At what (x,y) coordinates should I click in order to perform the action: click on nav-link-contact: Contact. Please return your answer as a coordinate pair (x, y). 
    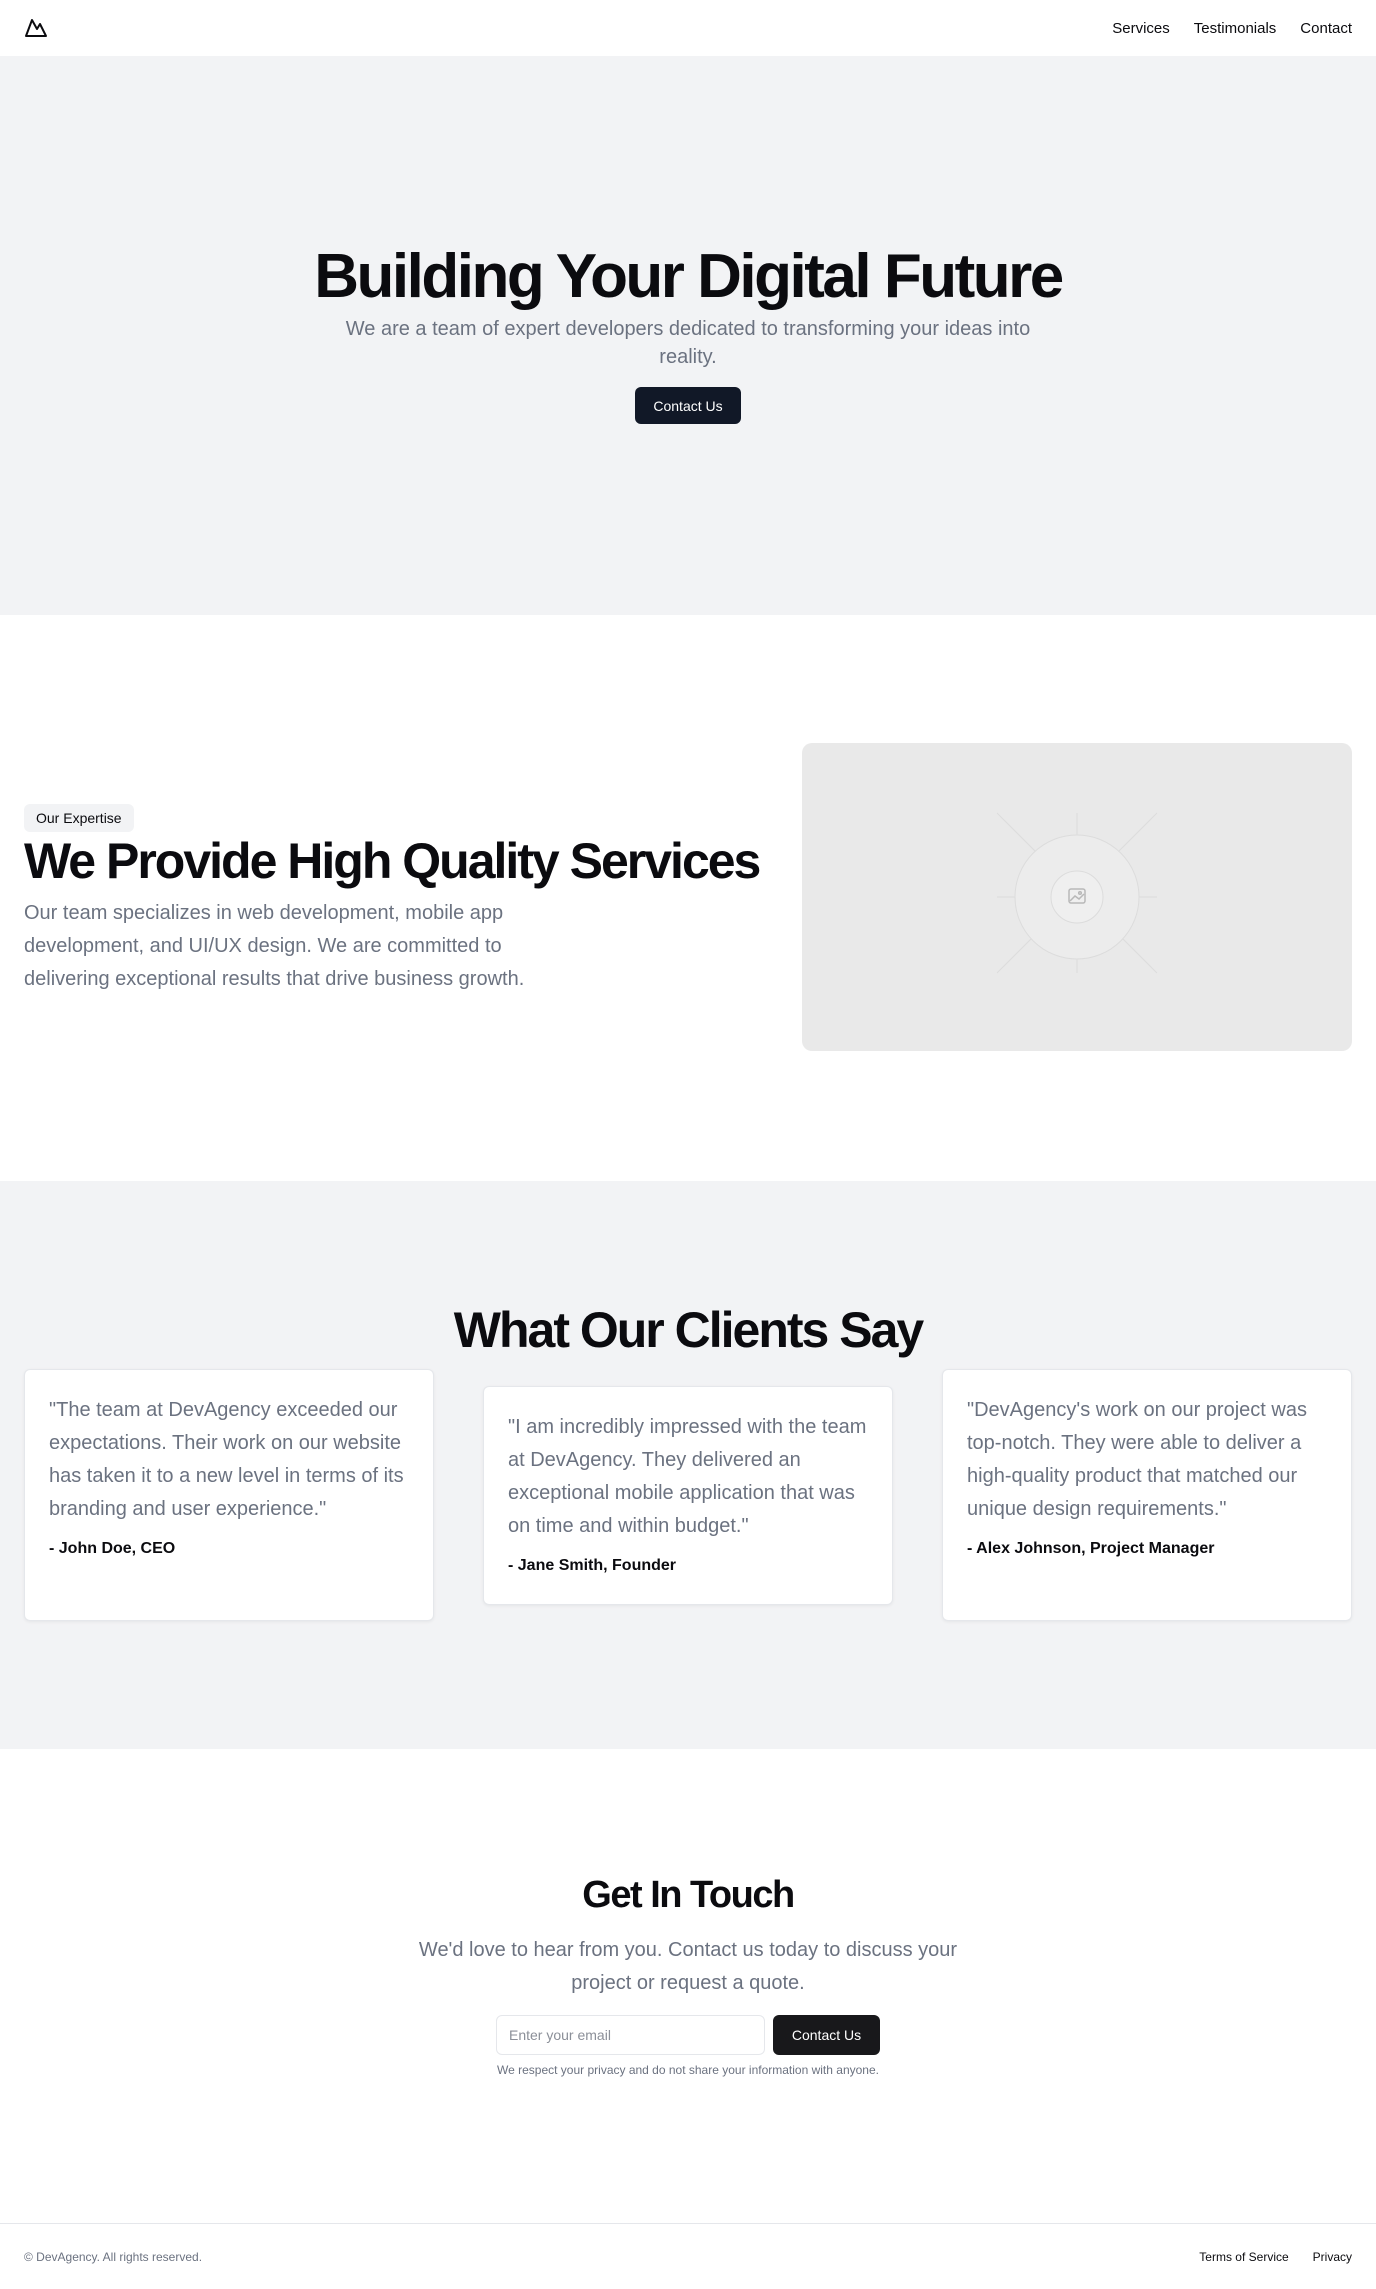
    Looking at the image, I should click on (1326, 28).